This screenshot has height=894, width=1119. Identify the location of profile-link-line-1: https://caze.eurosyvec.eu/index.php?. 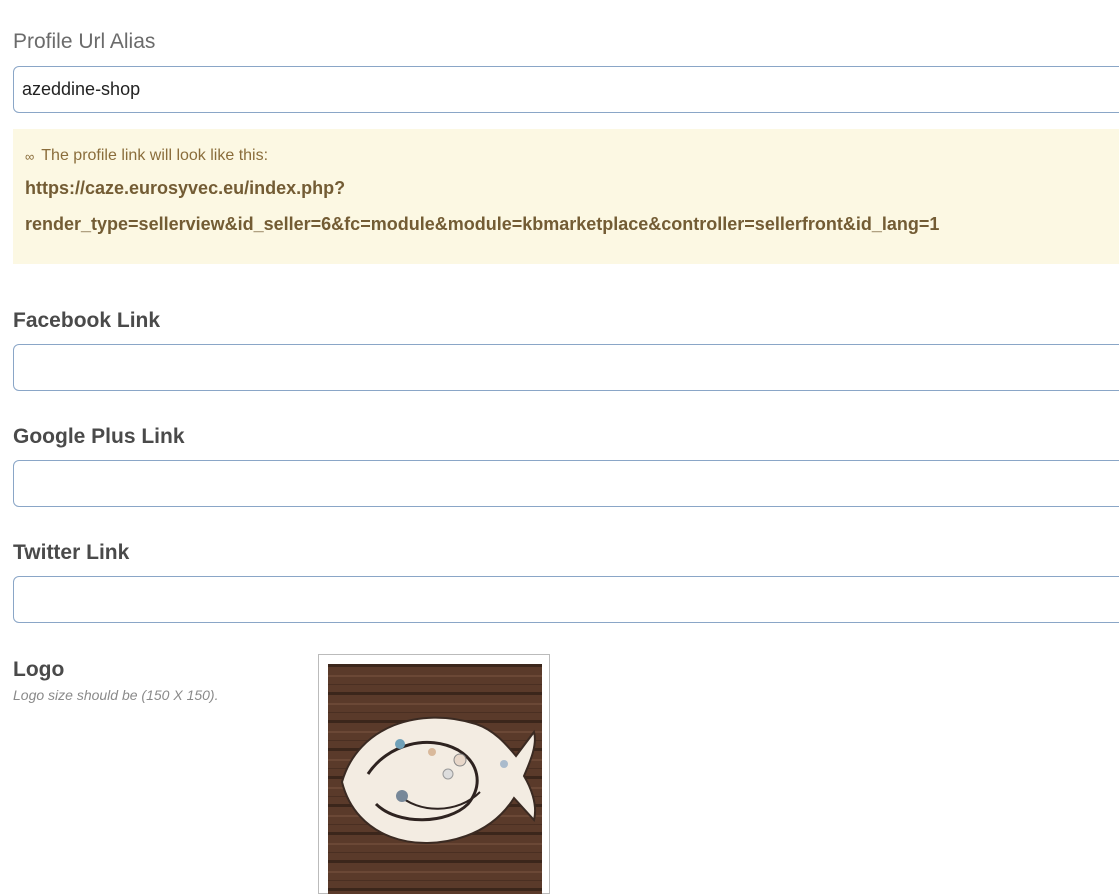
(185, 188).